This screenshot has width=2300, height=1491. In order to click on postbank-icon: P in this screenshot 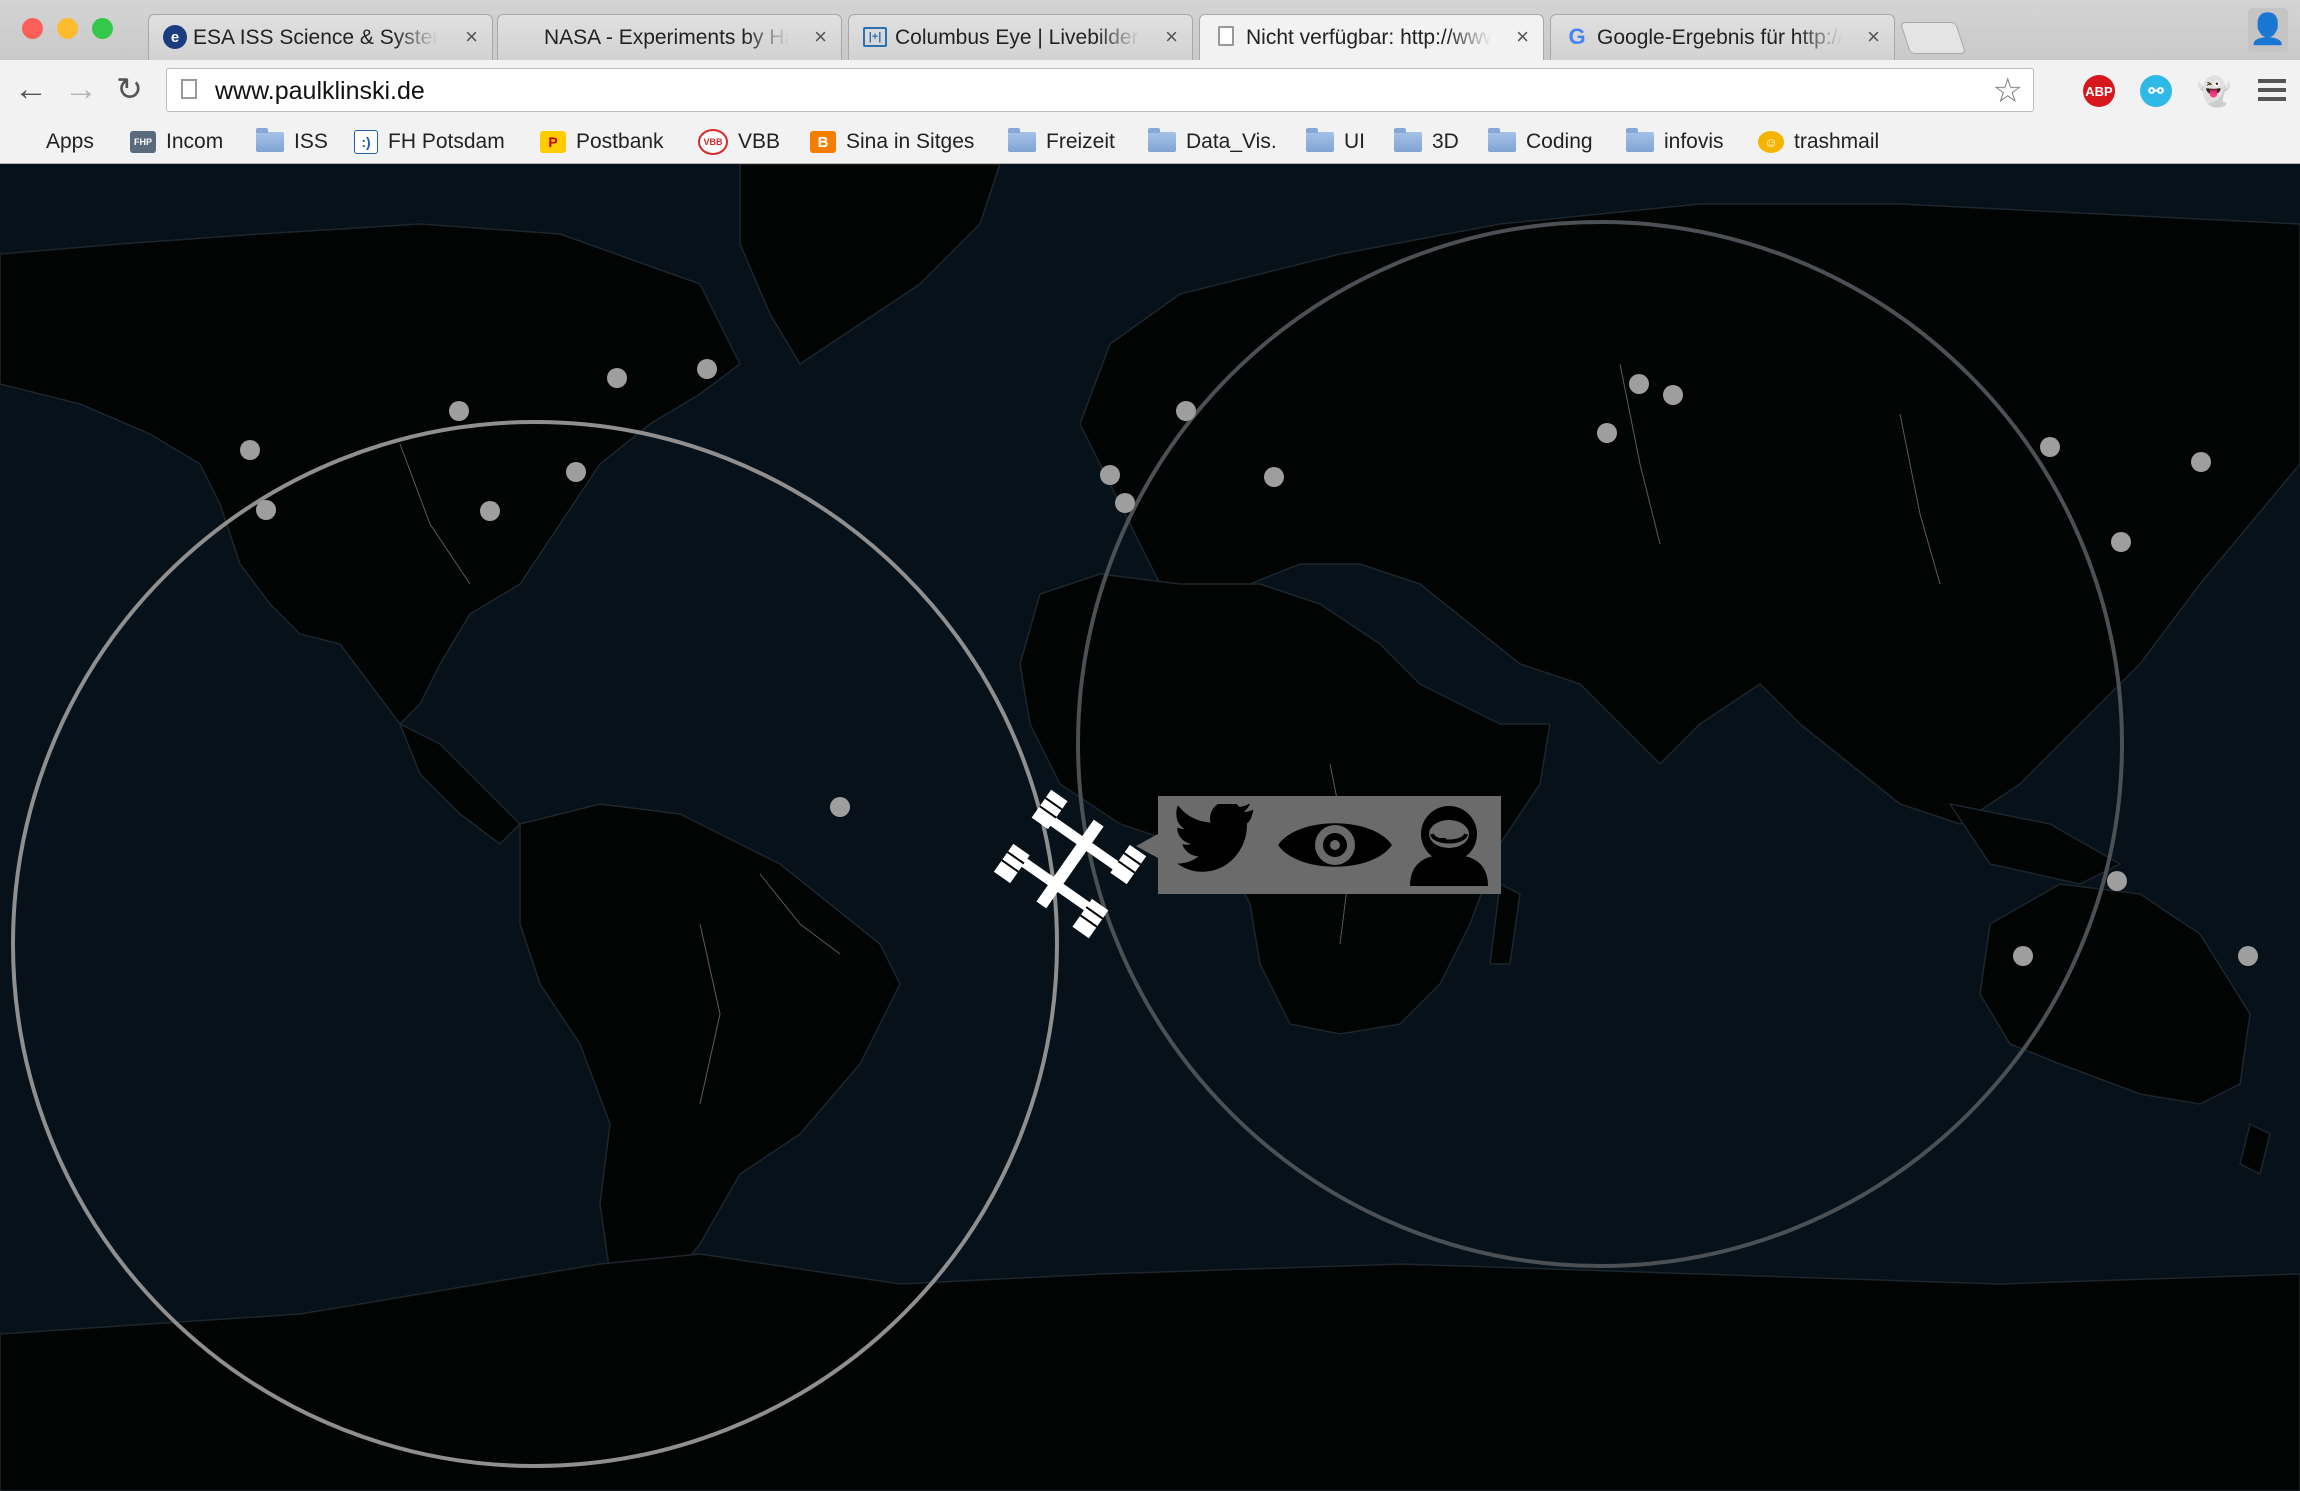, I will do `click(553, 142)`.